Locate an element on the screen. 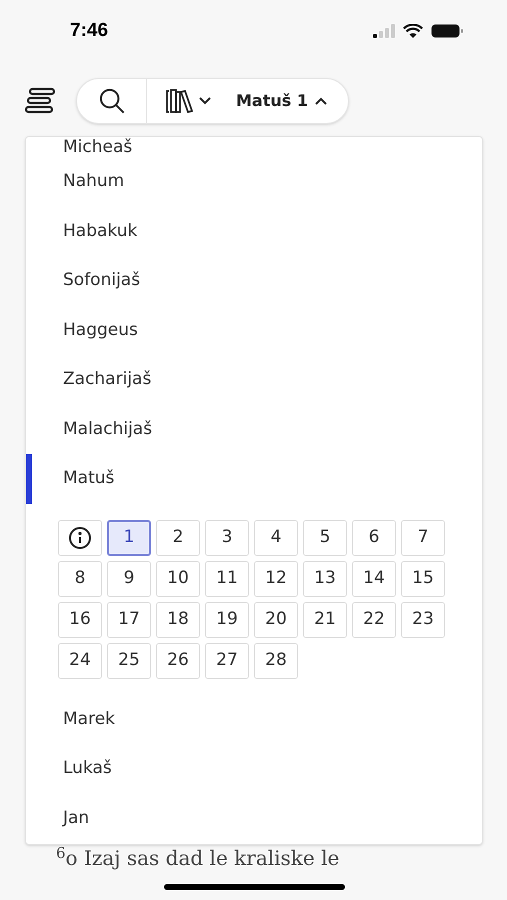  chapter-button: 28 is located at coordinates (276, 660).